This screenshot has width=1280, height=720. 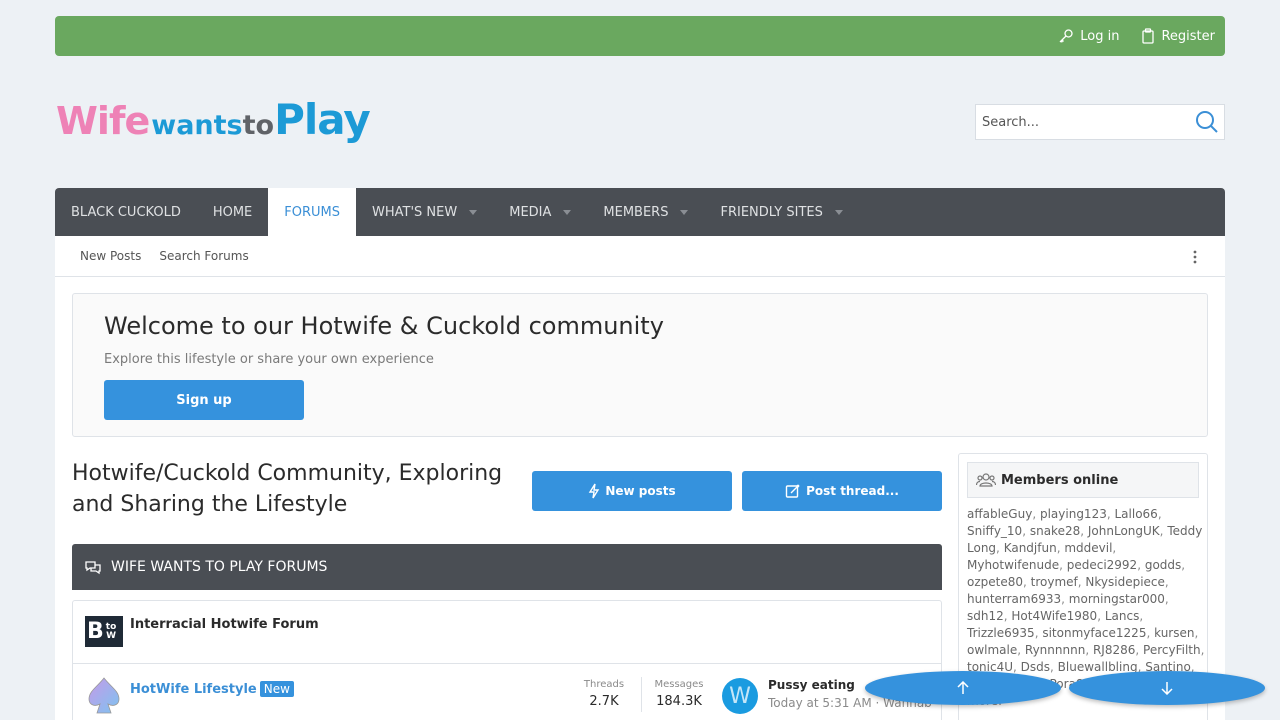 What do you see at coordinates (986, 480) in the screenshot?
I see `users-icon` at bounding box center [986, 480].